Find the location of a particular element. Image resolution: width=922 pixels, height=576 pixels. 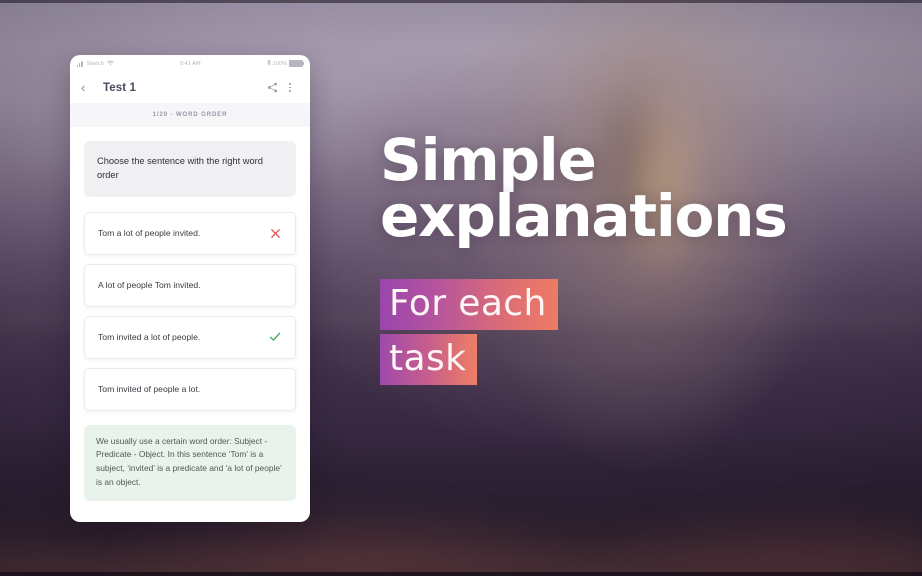

promo-headline-line-1: Simple is located at coordinates (488, 160).